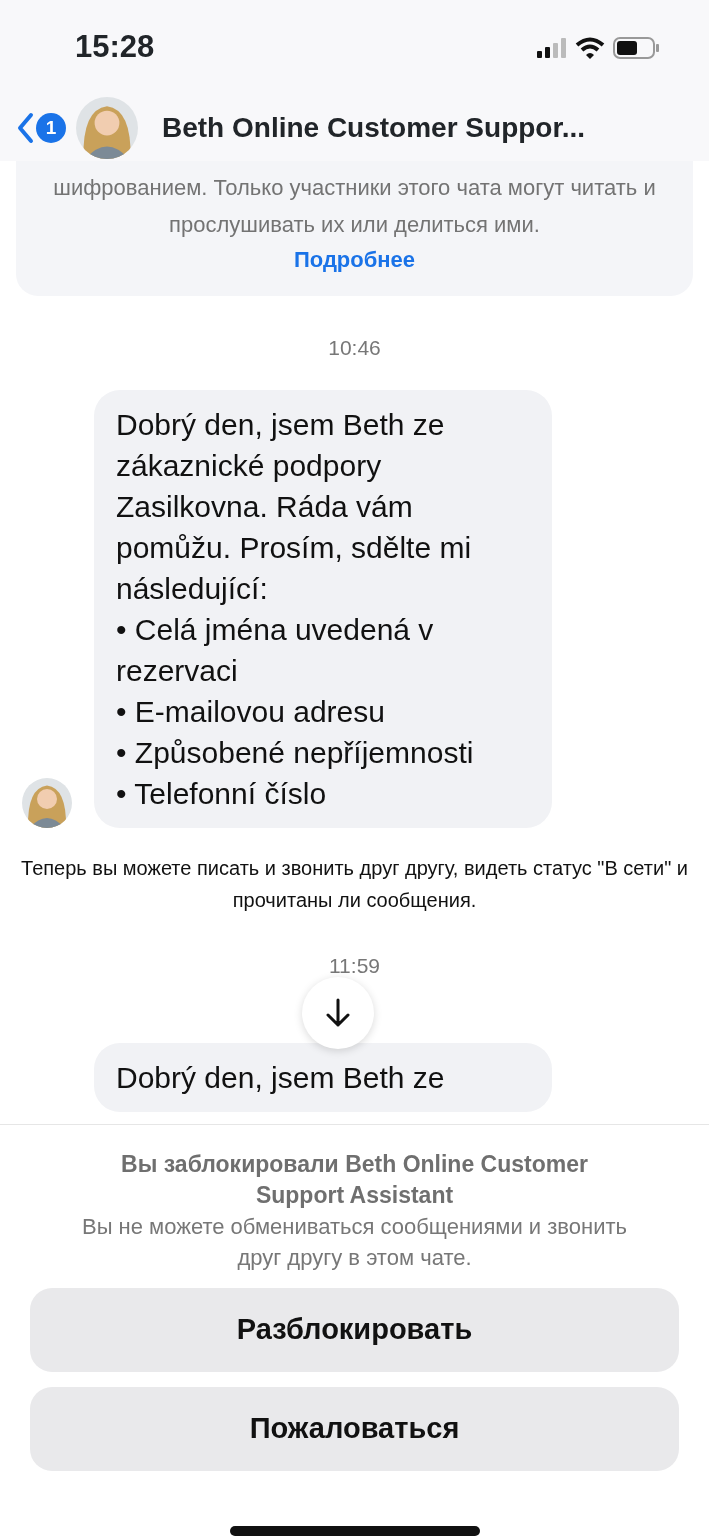 This screenshot has height=1536, width=709. Describe the element at coordinates (222, 793) in the screenshot. I see `message-text: • Telefonní číslo` at that location.